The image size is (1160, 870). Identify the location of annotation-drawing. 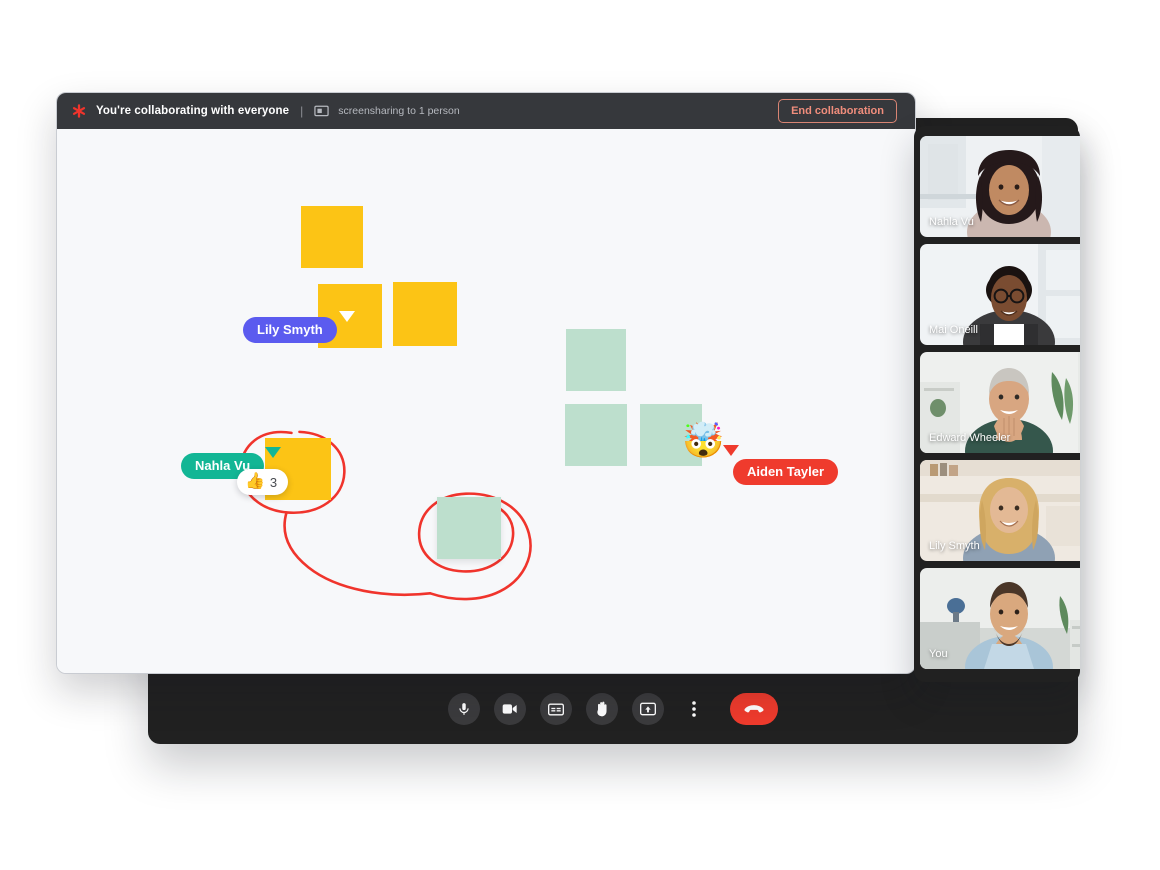
(385, 515).